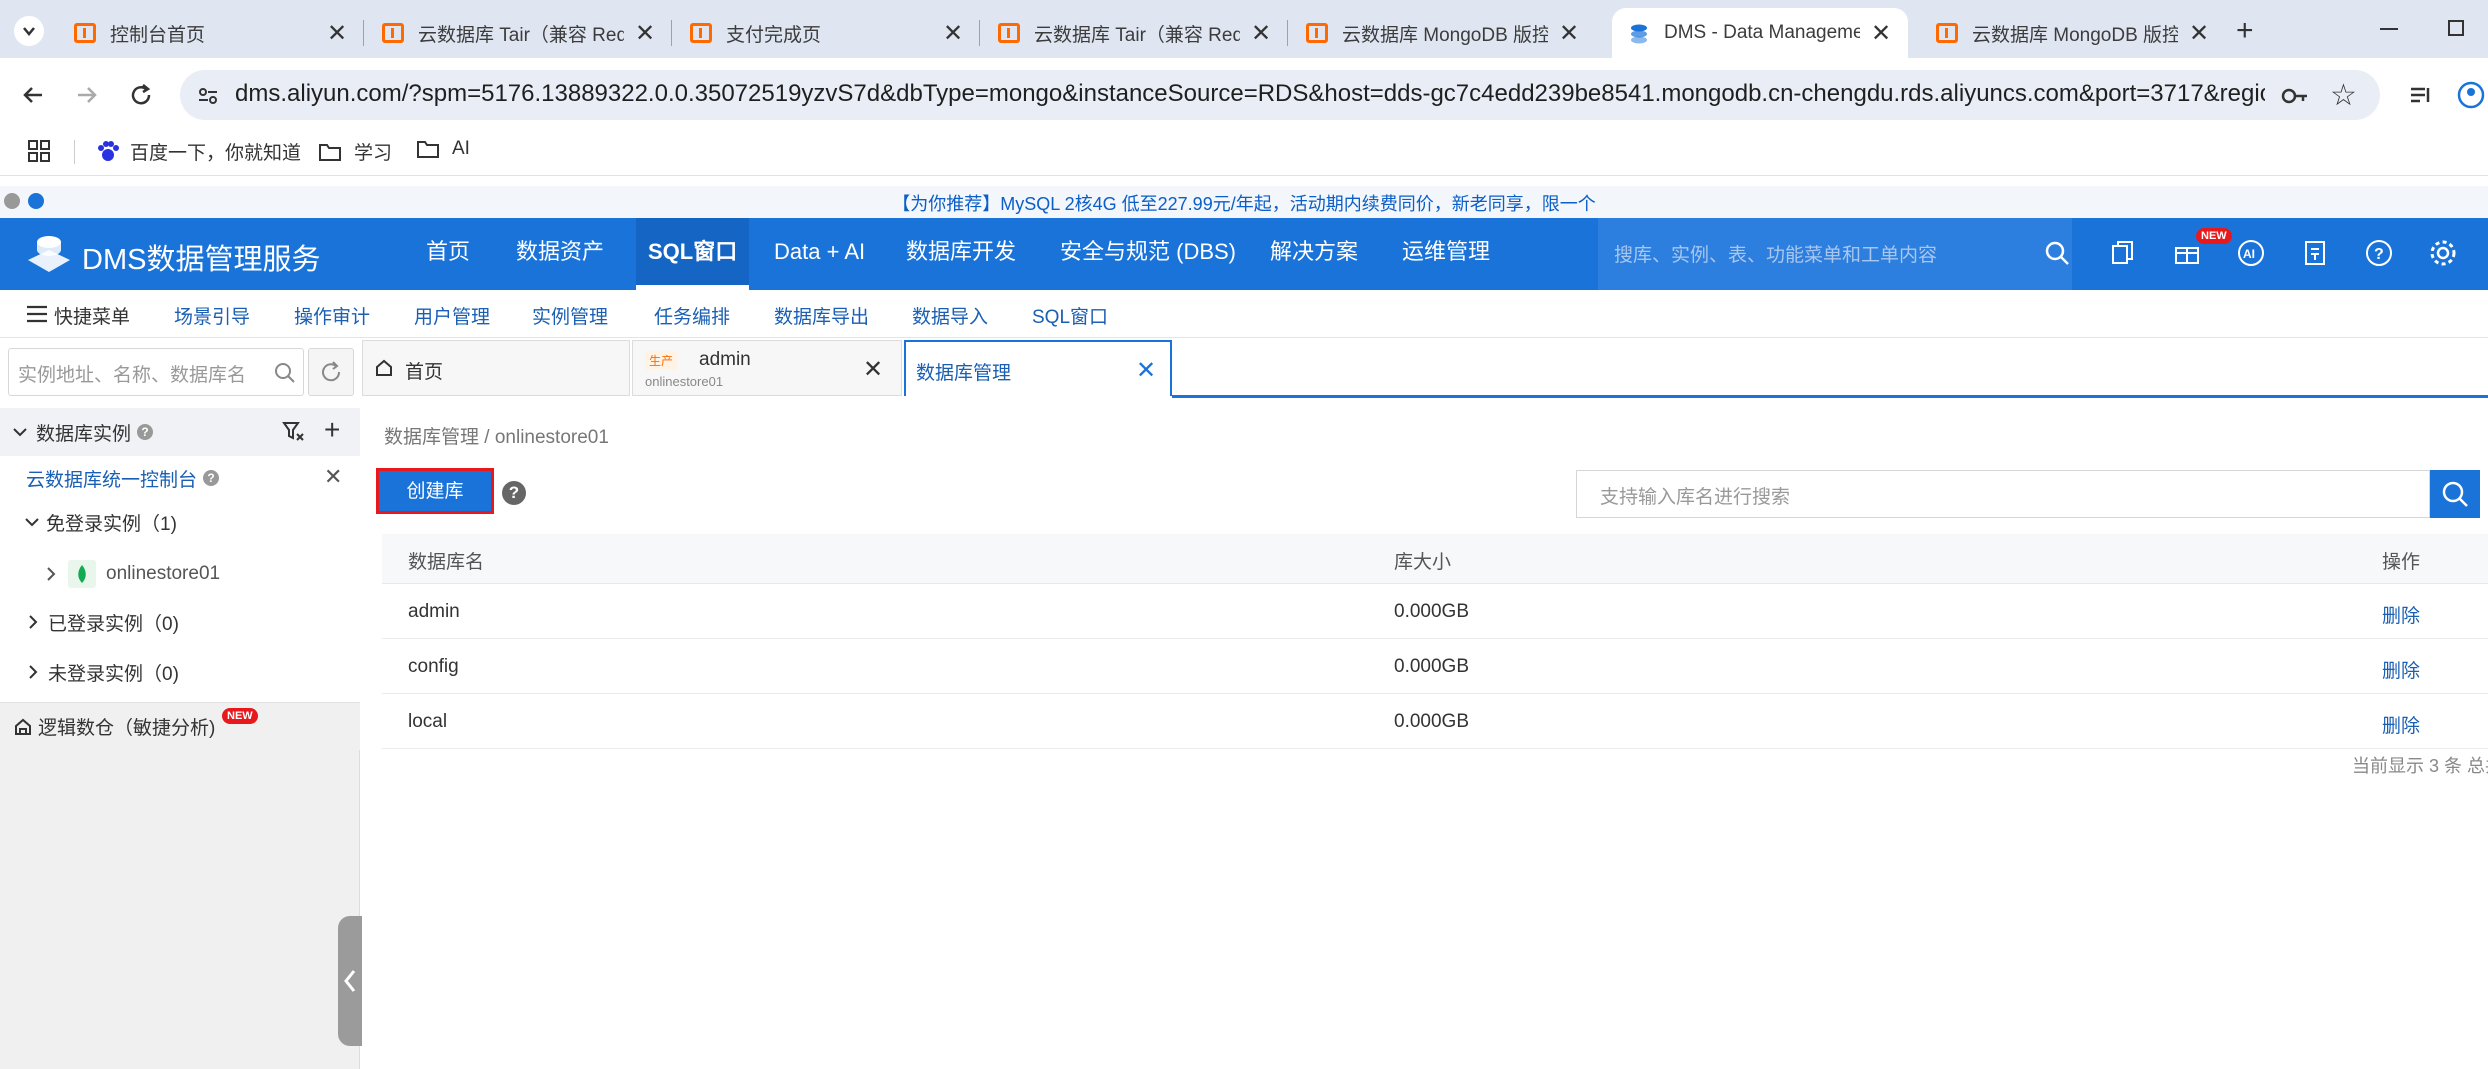  I want to click on site-settings-icon, so click(208, 96).